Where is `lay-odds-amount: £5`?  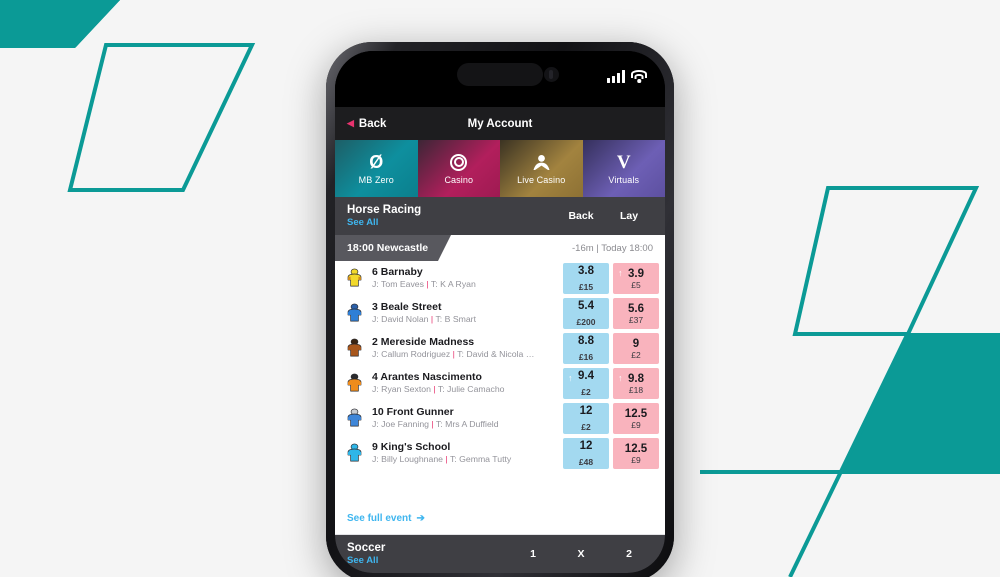
lay-odds-amount: £5 is located at coordinates (636, 284).